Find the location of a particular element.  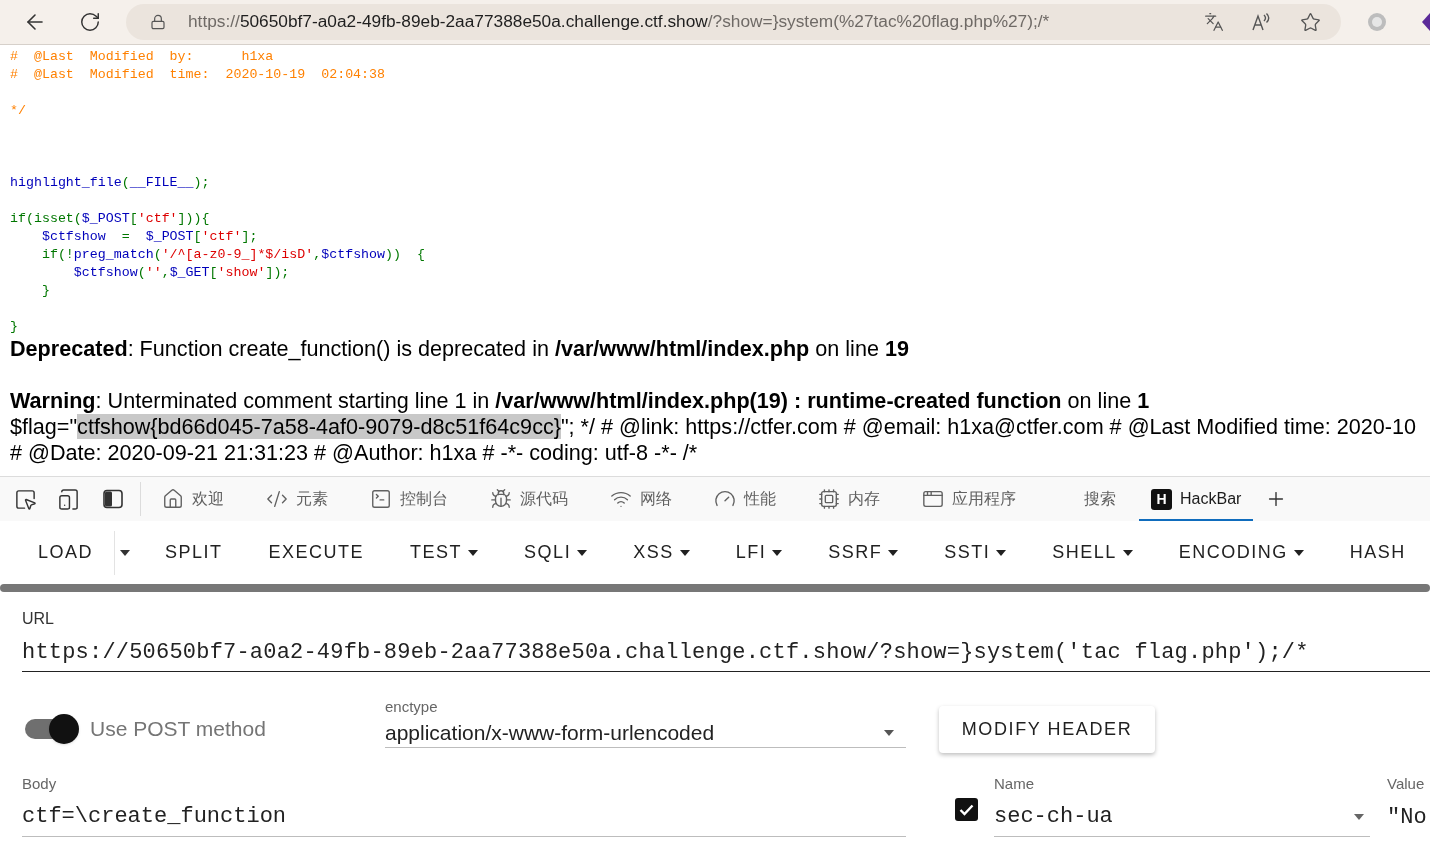

devtools-tab: 源代码 is located at coordinates (529, 500).